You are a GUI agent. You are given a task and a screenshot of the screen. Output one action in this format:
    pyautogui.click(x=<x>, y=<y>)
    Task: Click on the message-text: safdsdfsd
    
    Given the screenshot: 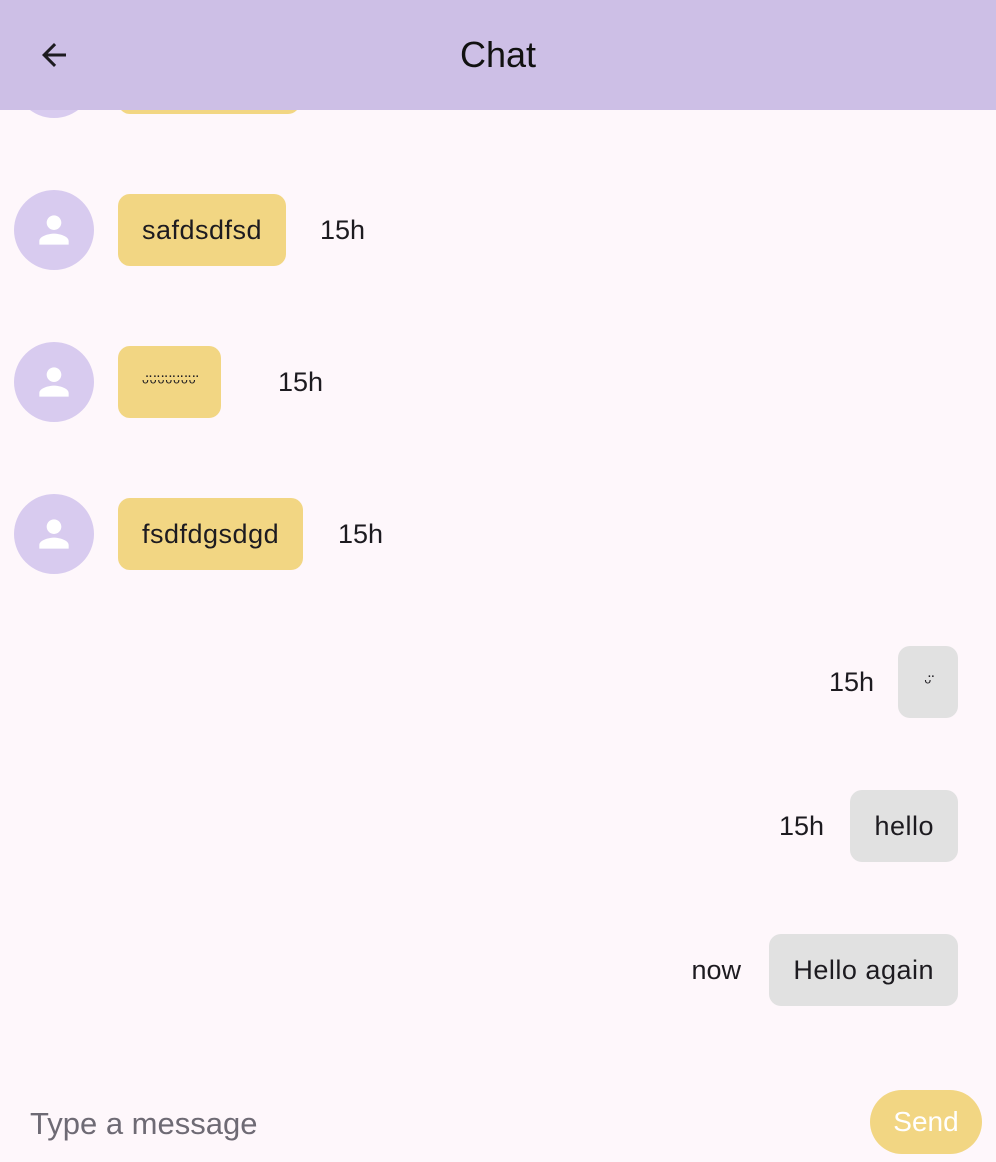 What is the action you would take?
    pyautogui.click(x=202, y=229)
    